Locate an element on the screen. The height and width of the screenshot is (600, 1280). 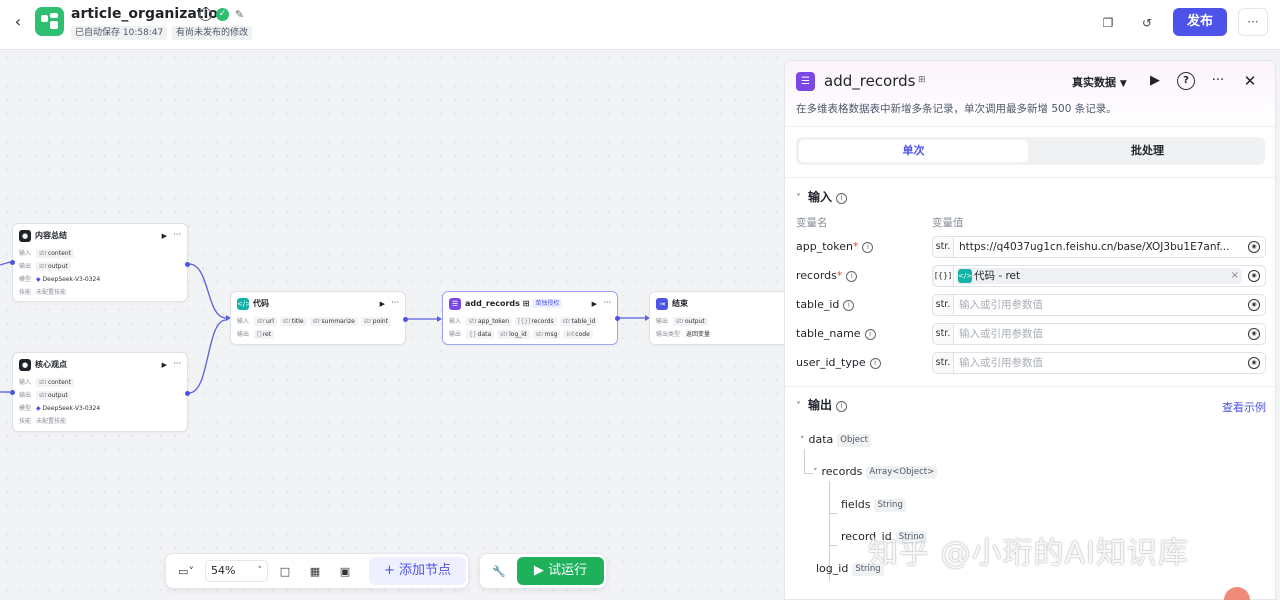
run-node-icon: ▶ is located at coordinates (1155, 81).